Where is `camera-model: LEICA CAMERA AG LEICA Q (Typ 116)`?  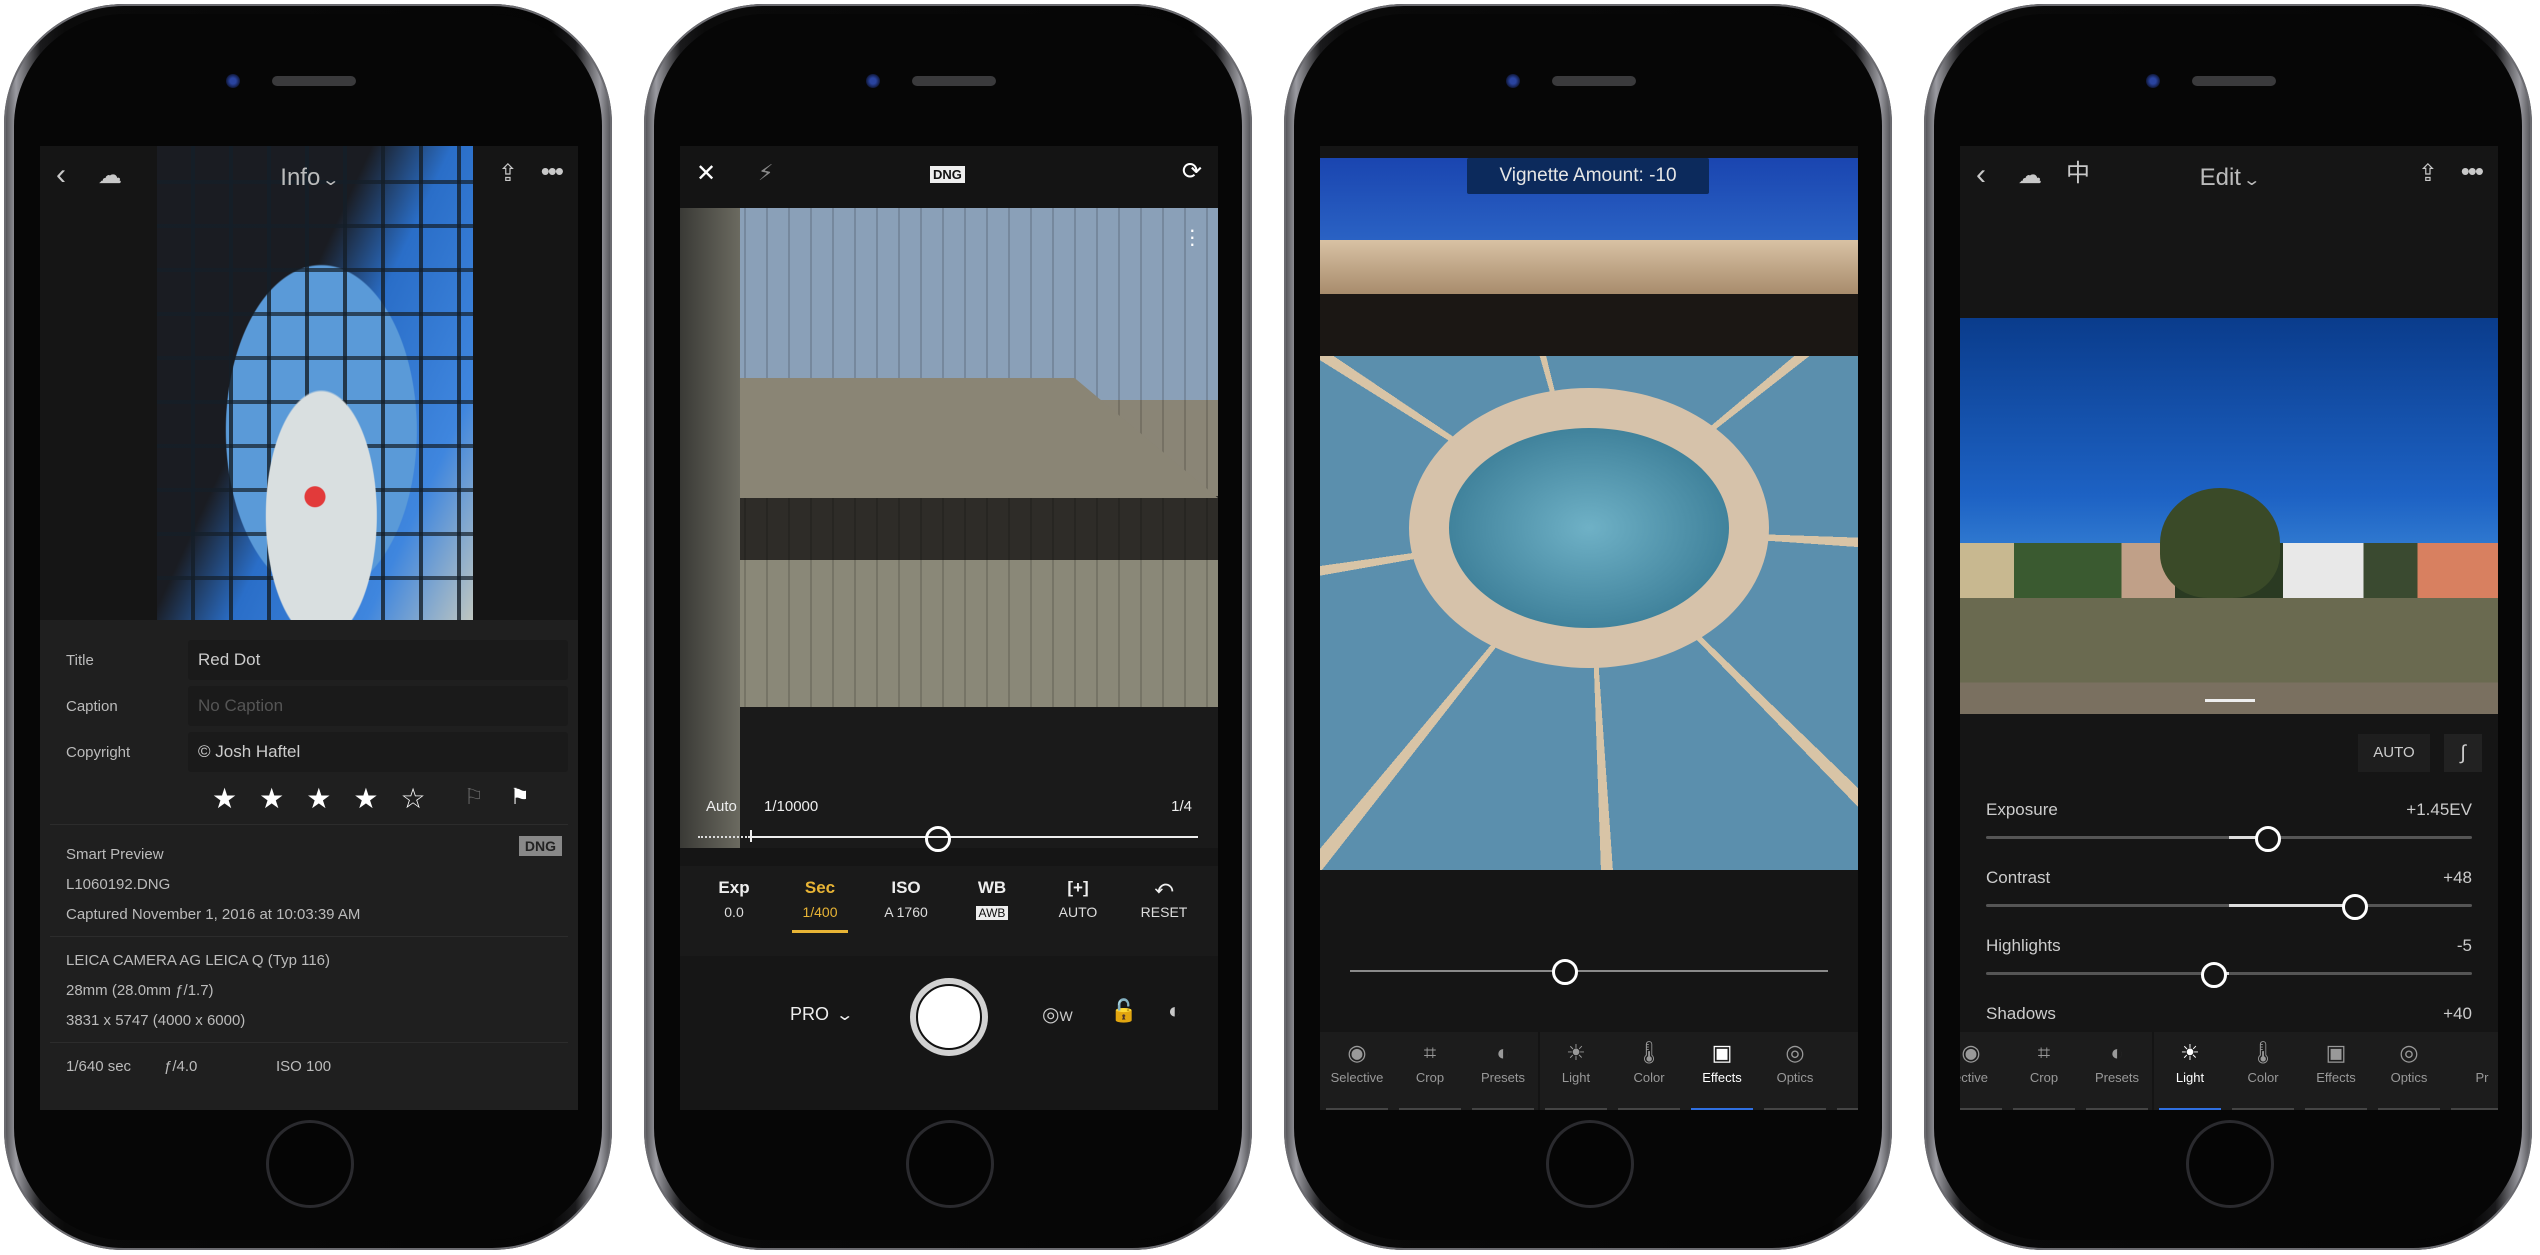
camera-model: LEICA CAMERA AG LEICA Q (Typ 116) is located at coordinates (198, 960).